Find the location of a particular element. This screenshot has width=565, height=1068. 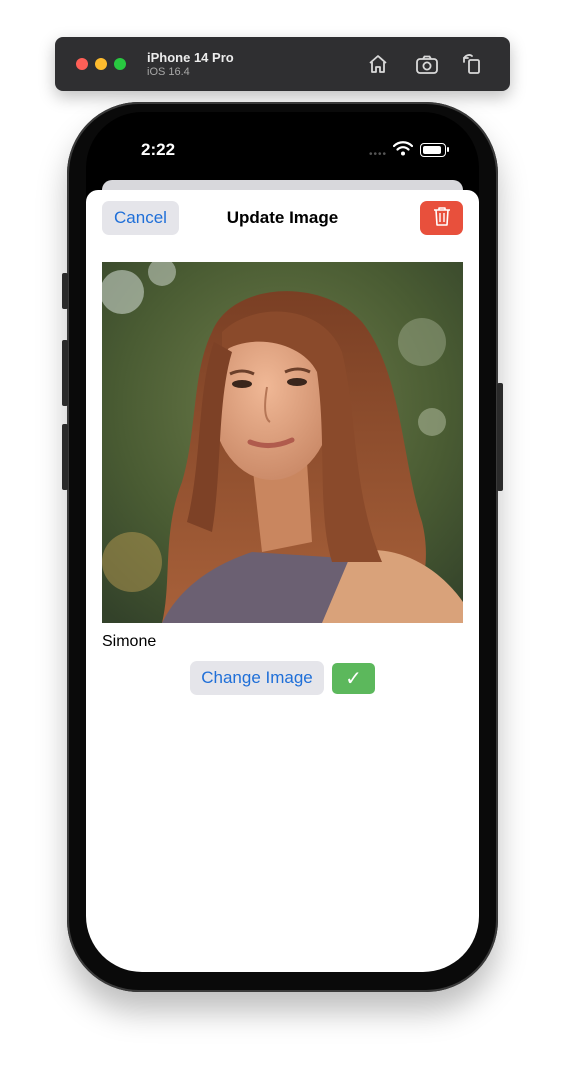

power-button is located at coordinates (500, 437).